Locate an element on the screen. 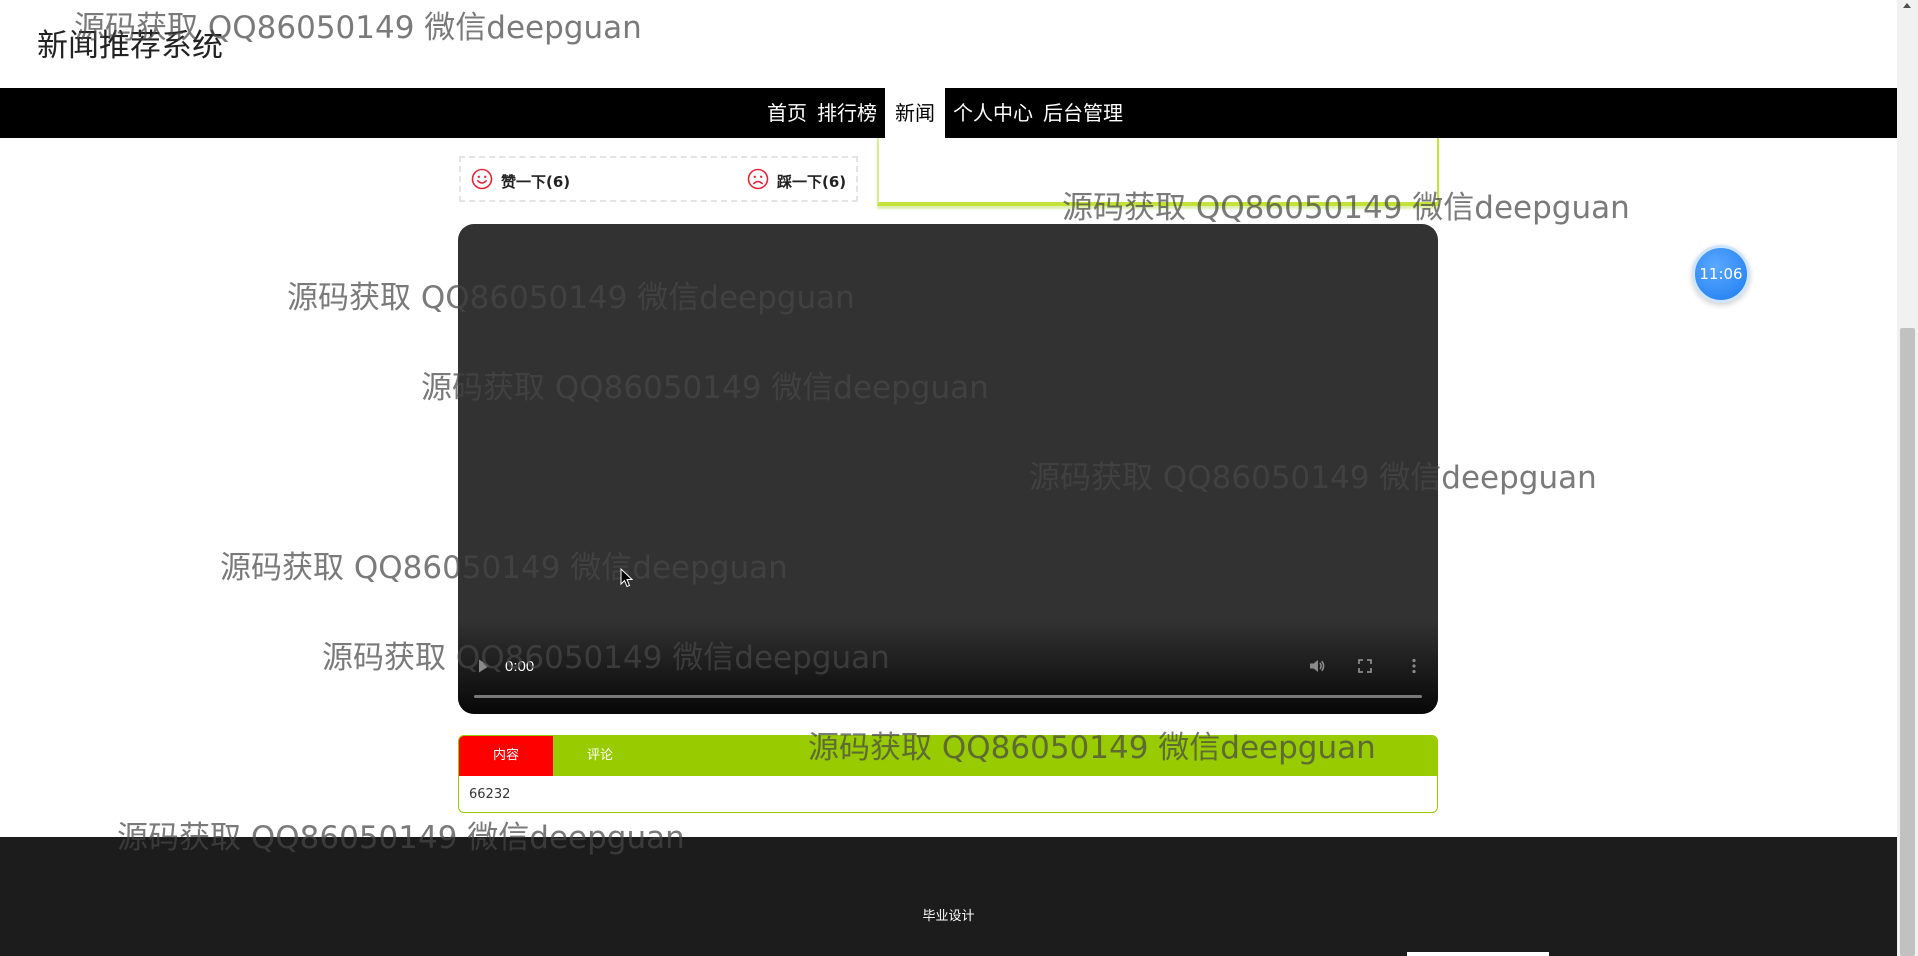 The height and width of the screenshot is (956, 1918). nav-item-news: 新闻 is located at coordinates (915, 113).